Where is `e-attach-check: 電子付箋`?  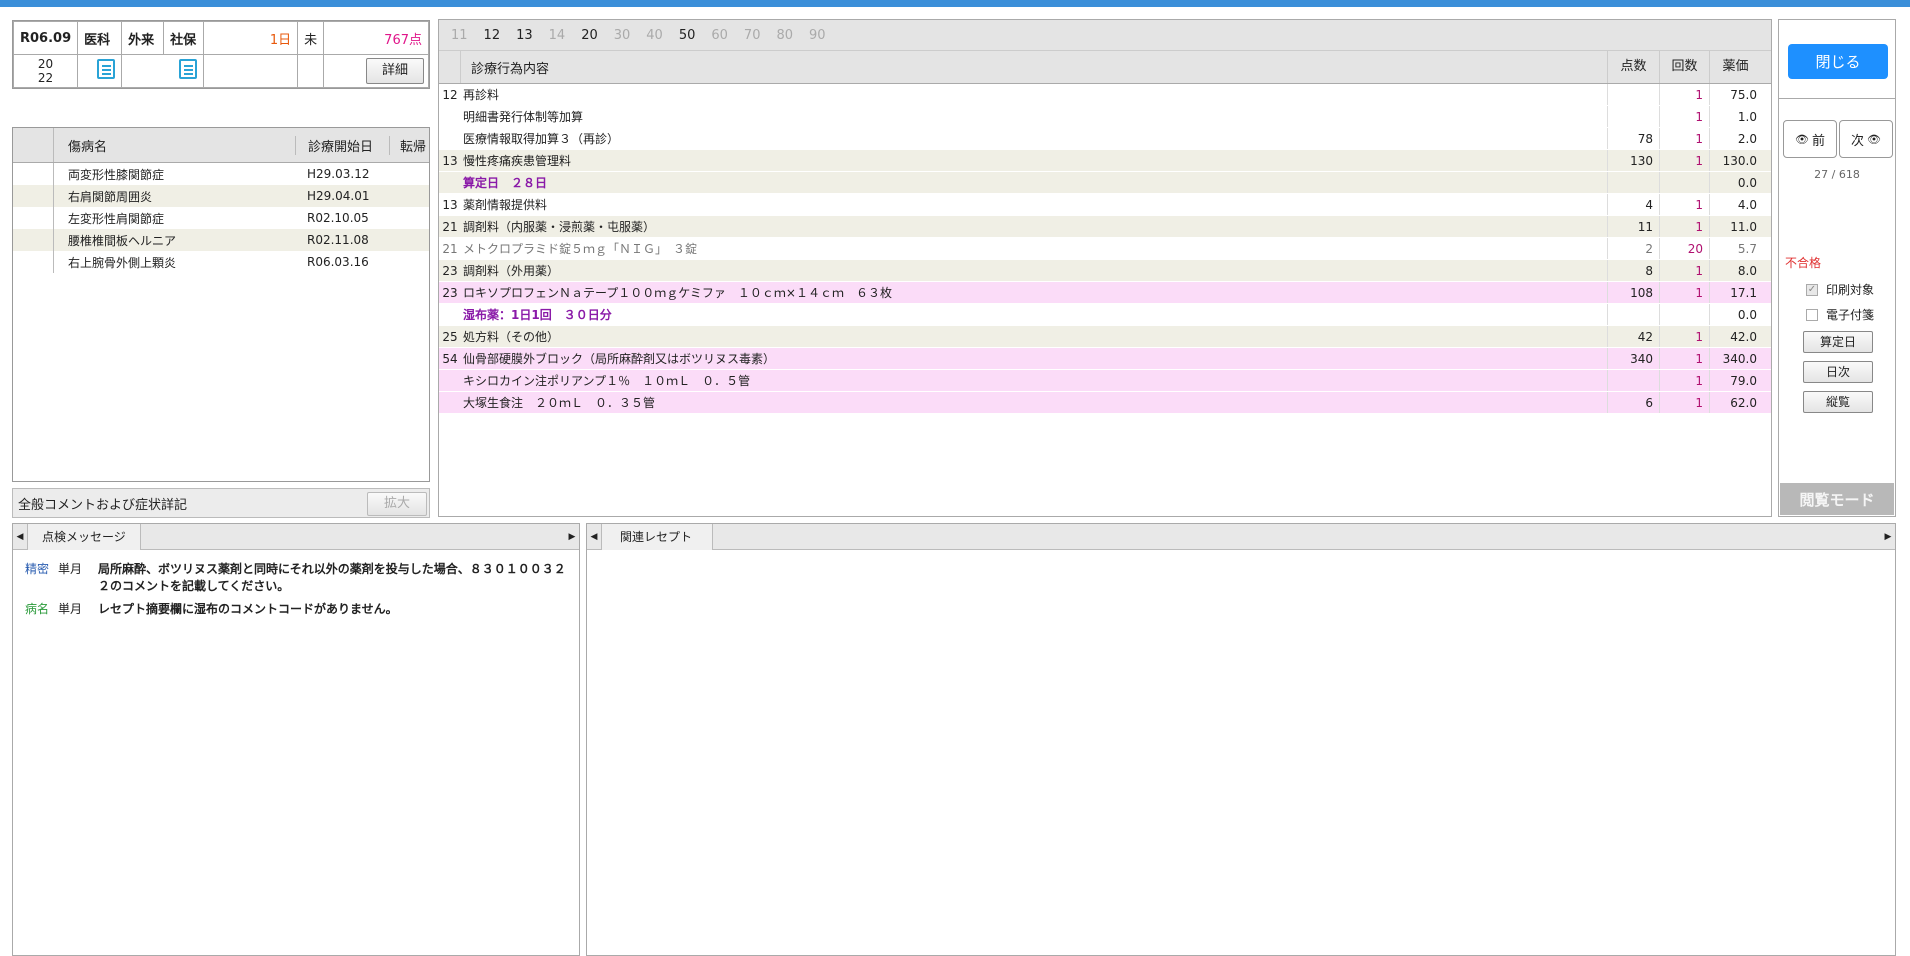
e-attach-check: 電子付箋 is located at coordinates (1840, 314).